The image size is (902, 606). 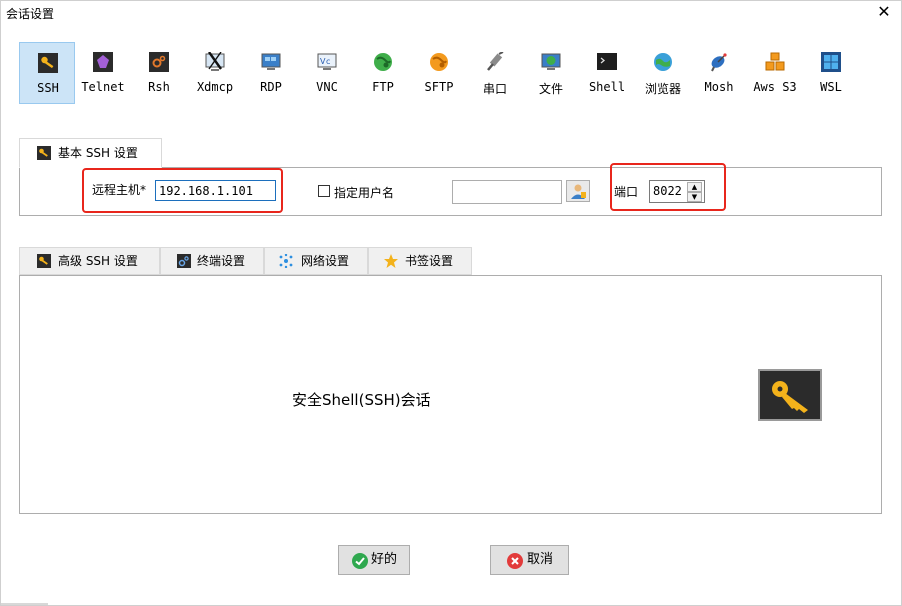 What do you see at coordinates (327, 87) in the screenshot?
I see `protocol-label: VNC` at bounding box center [327, 87].